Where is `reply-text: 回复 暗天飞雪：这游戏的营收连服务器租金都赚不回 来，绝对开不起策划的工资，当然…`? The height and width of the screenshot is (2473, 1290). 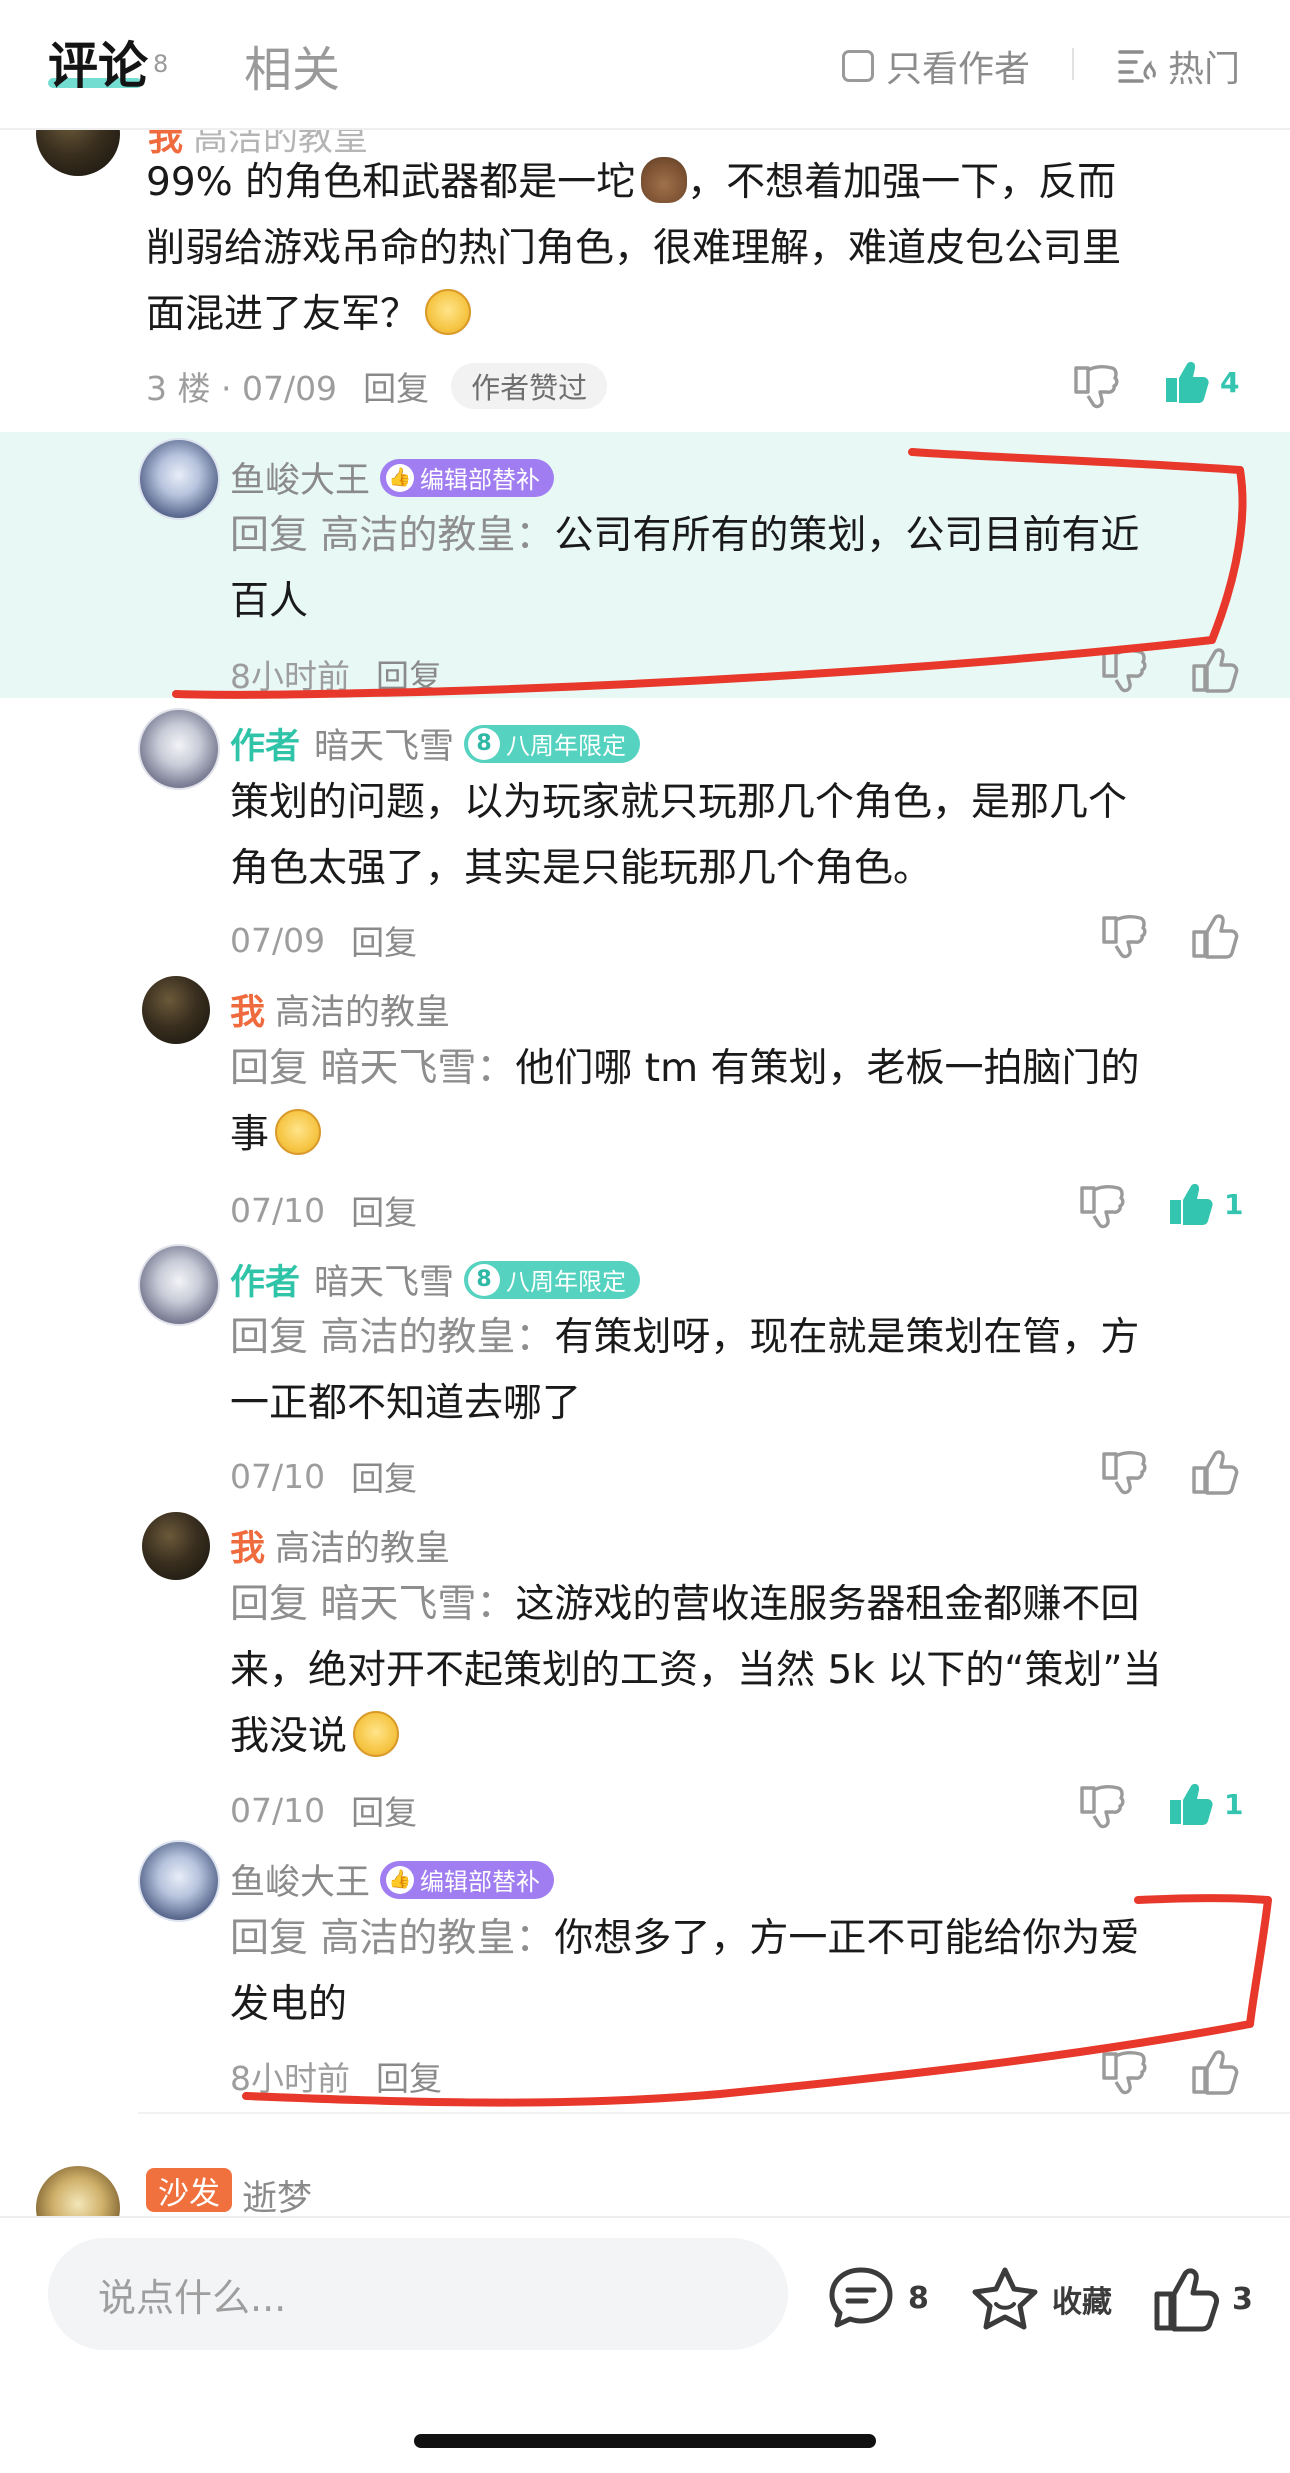
reply-text: 回复 暗天飞雪：这游戏的营收连服务器租金都赚不回 来，绝对开不起策划的工资，当然… is located at coordinates (696, 1670).